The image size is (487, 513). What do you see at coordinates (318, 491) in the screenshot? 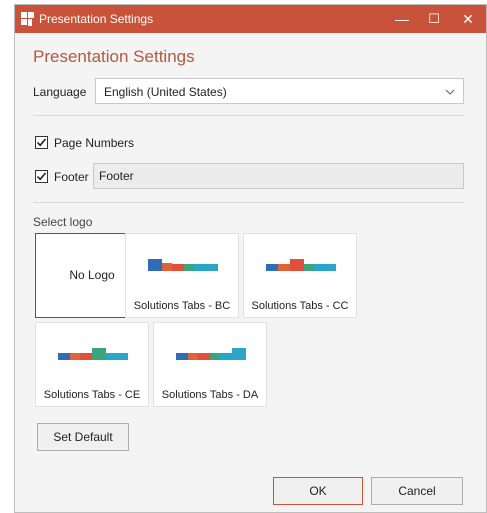
I see `ok-button: OK` at bounding box center [318, 491].